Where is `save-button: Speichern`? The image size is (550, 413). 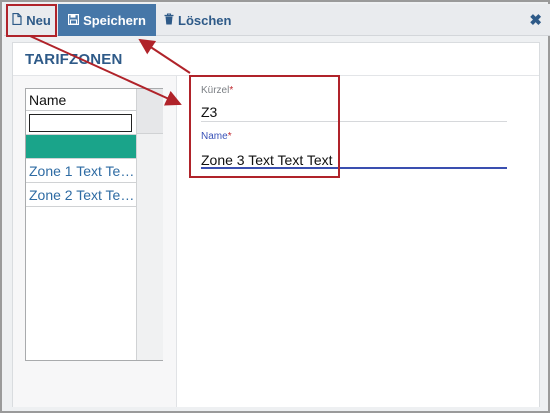 save-button: Speichern is located at coordinates (107, 20).